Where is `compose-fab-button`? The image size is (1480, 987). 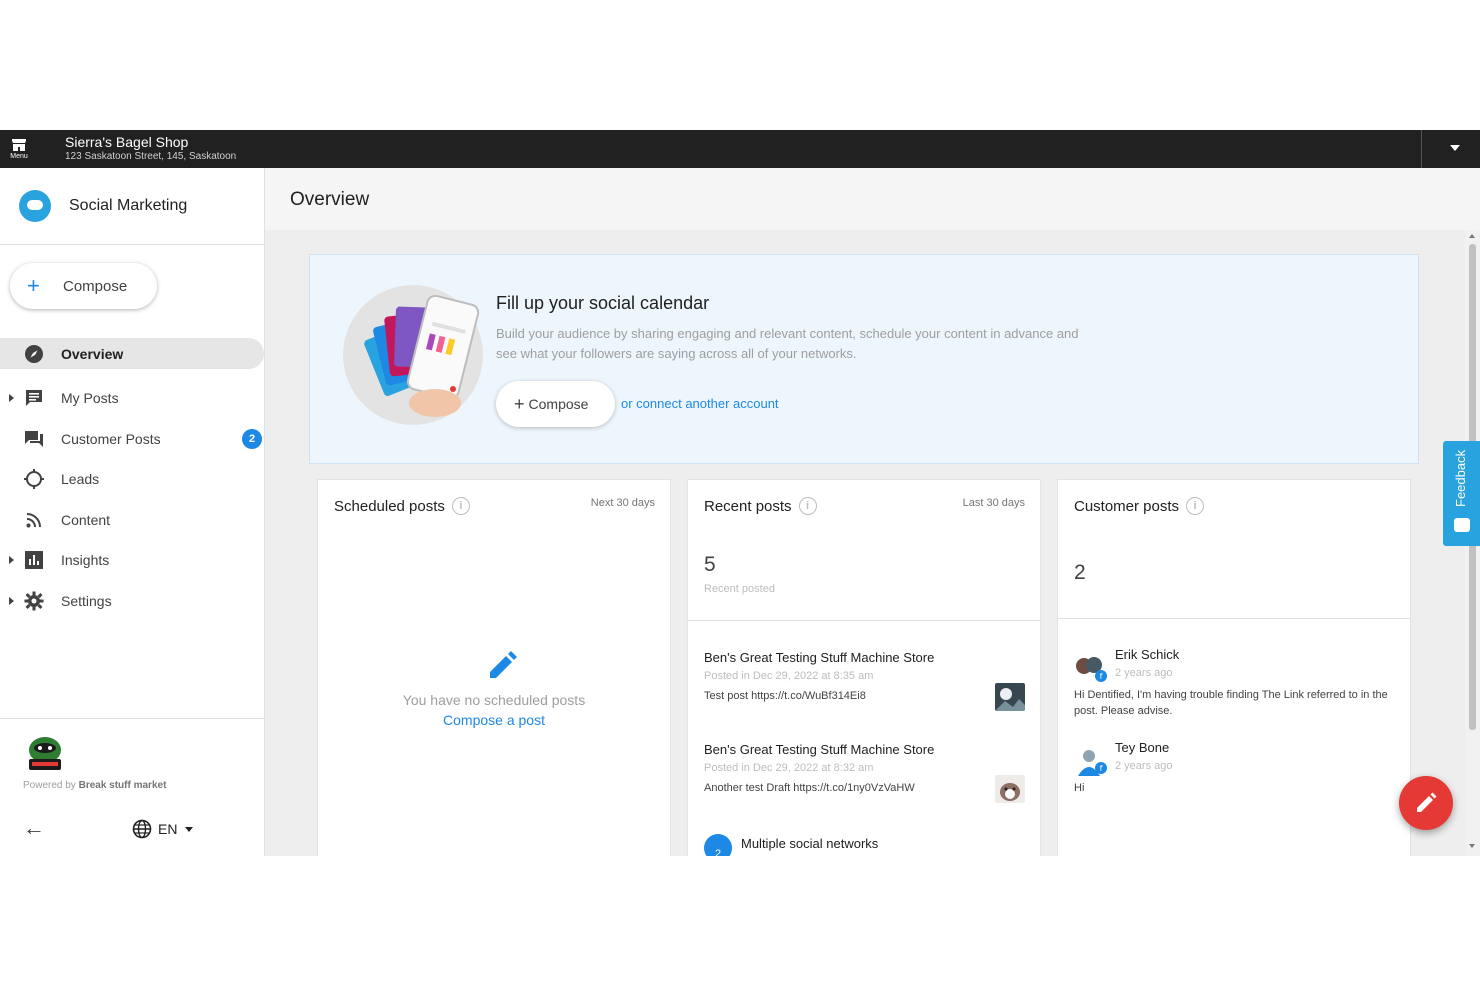 compose-fab-button is located at coordinates (1426, 803).